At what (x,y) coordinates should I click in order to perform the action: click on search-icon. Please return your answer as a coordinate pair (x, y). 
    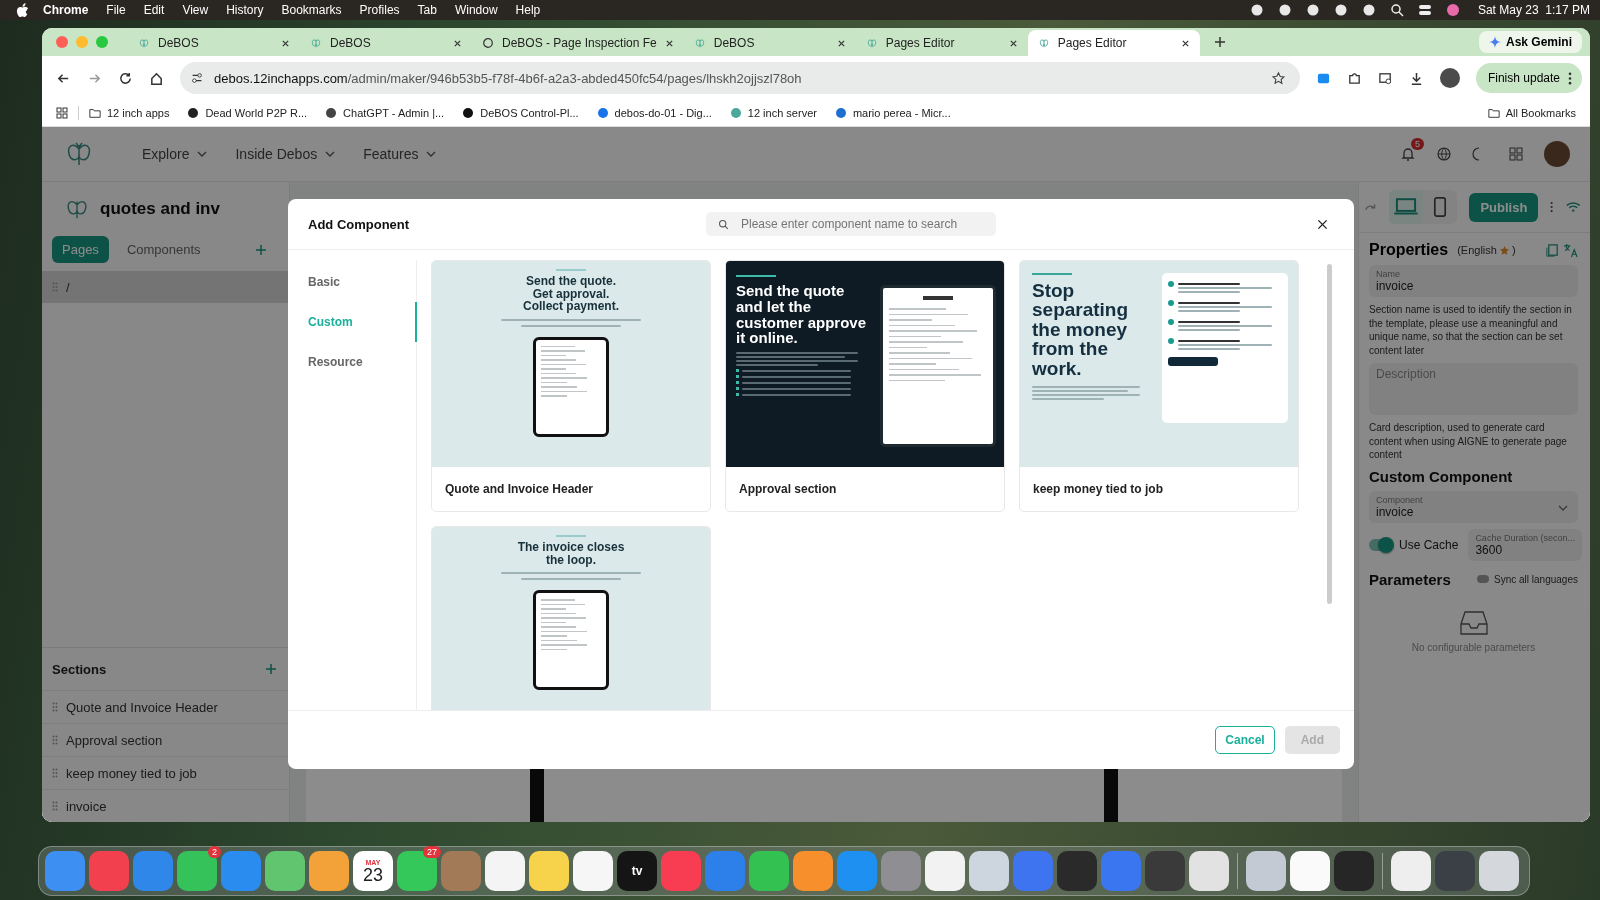
    Looking at the image, I should click on (1396, 10).